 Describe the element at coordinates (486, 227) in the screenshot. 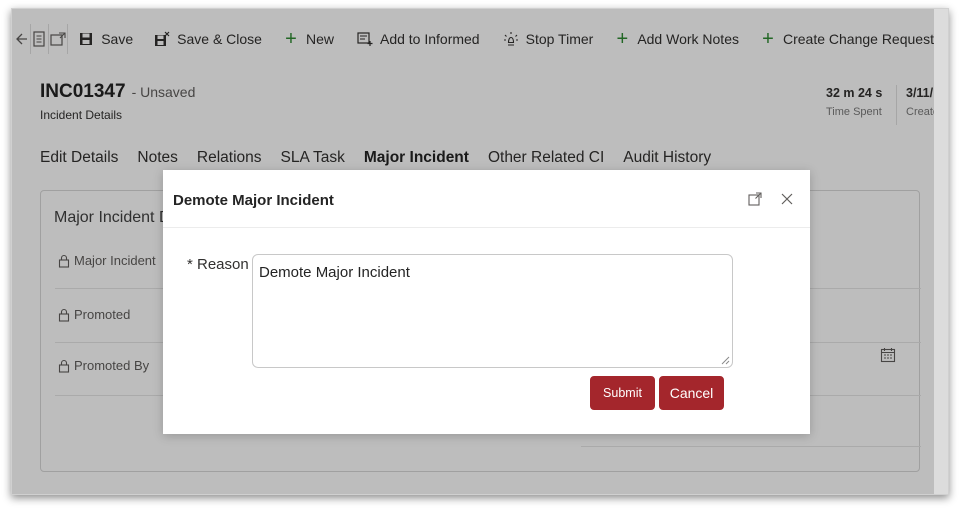

I see `dialog-divider` at that location.